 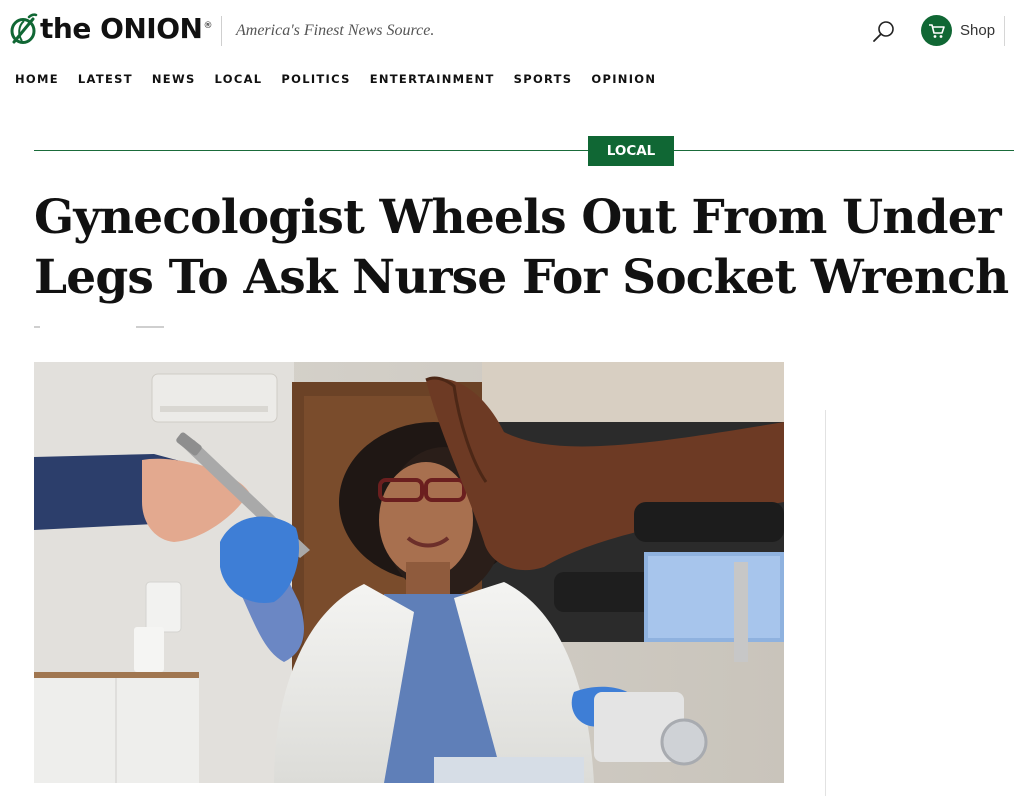 What do you see at coordinates (65, 28) in the screenshot?
I see `logo-word-the: the` at bounding box center [65, 28].